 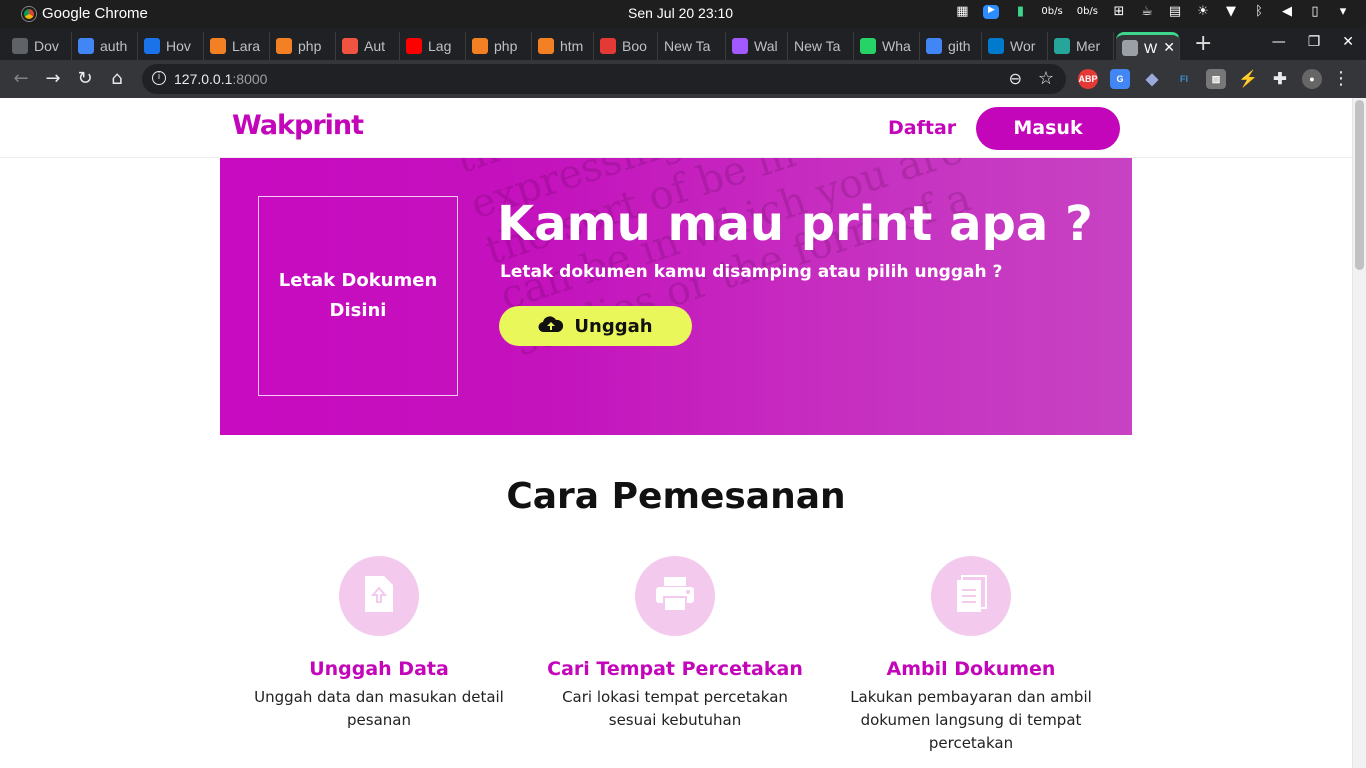 I want to click on cpu-icon: ▦, so click(x=962, y=11).